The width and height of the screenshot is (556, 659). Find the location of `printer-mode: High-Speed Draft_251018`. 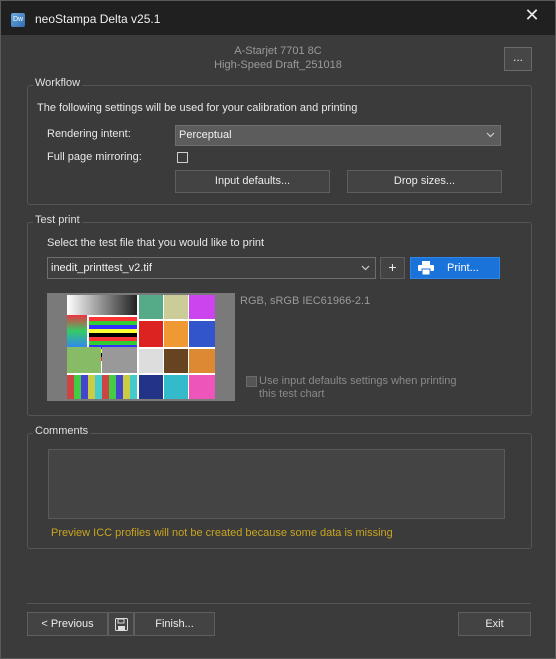

printer-mode: High-Speed Draft_251018 is located at coordinates (278, 65).